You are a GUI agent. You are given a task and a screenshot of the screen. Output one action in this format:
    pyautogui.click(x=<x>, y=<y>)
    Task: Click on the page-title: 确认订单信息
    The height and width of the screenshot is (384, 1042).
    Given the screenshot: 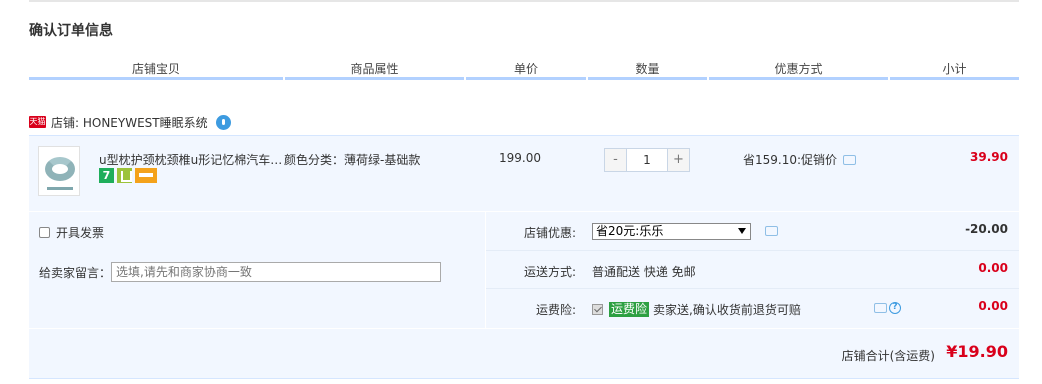 What is the action you would take?
    pyautogui.click(x=71, y=31)
    